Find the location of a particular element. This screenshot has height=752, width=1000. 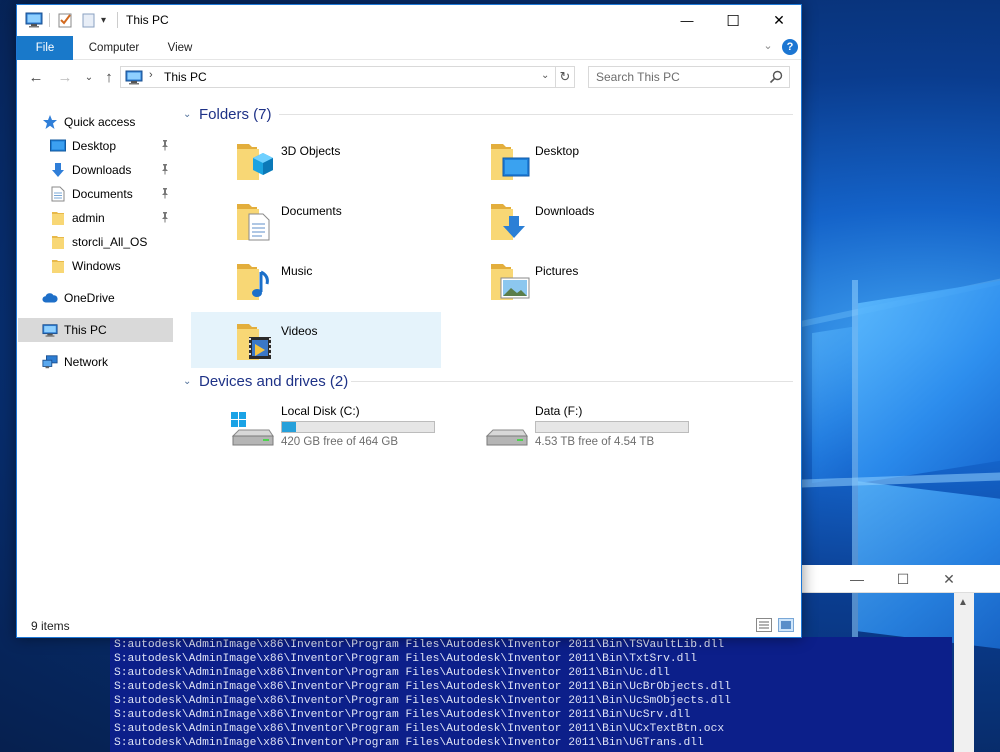

desktop-icon is located at coordinates (58, 146).